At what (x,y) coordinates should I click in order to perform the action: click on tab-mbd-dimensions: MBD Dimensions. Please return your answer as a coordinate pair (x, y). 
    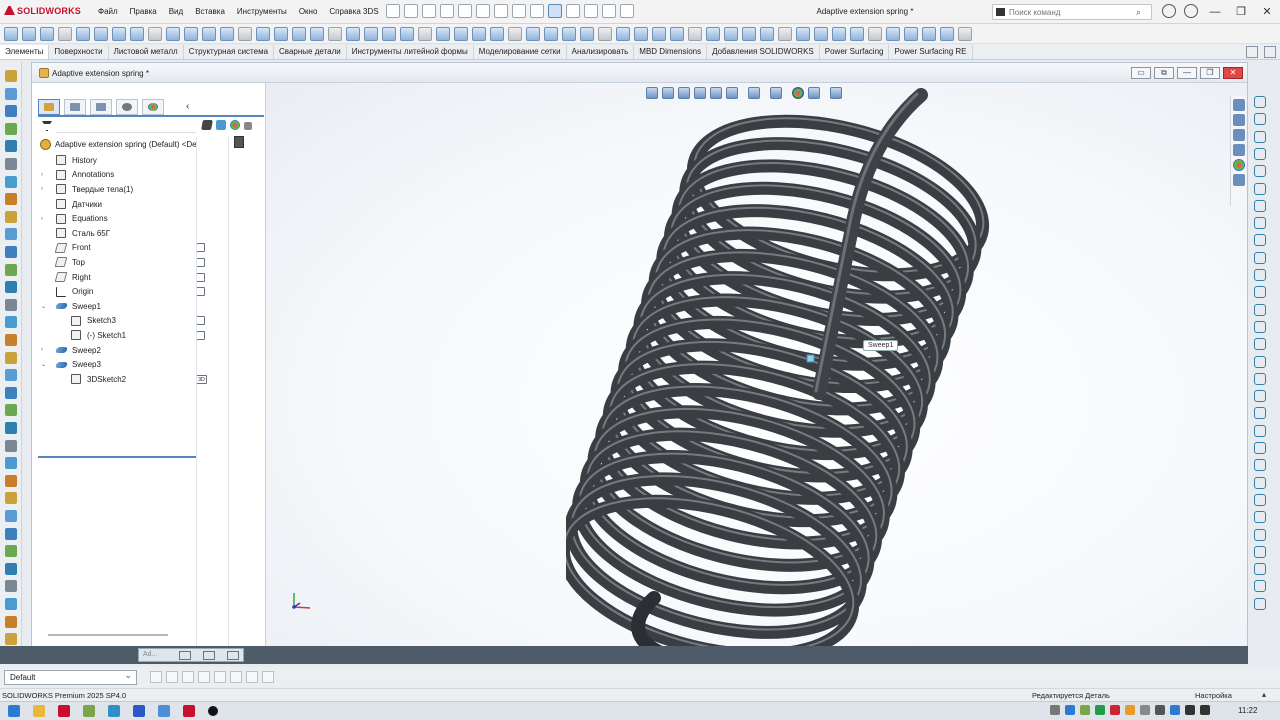
    Looking at the image, I should click on (671, 52).